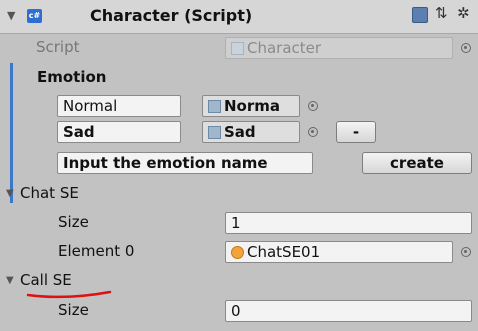  Describe the element at coordinates (339, 252) in the screenshot. I see `chat-se-element-field: ChatSE01` at that location.